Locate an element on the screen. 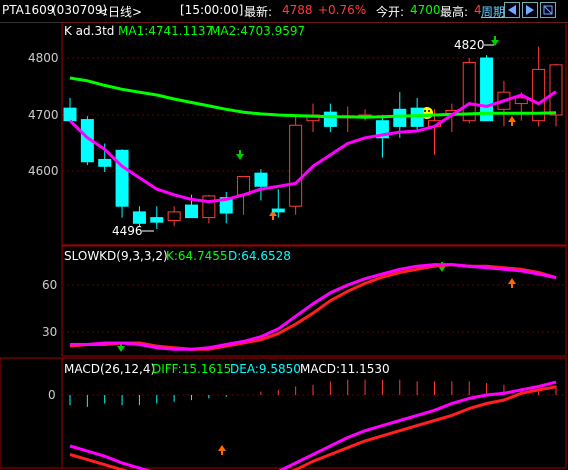 The height and width of the screenshot is (470, 568). symbol-label: PTA1609 is located at coordinates (28, 10).